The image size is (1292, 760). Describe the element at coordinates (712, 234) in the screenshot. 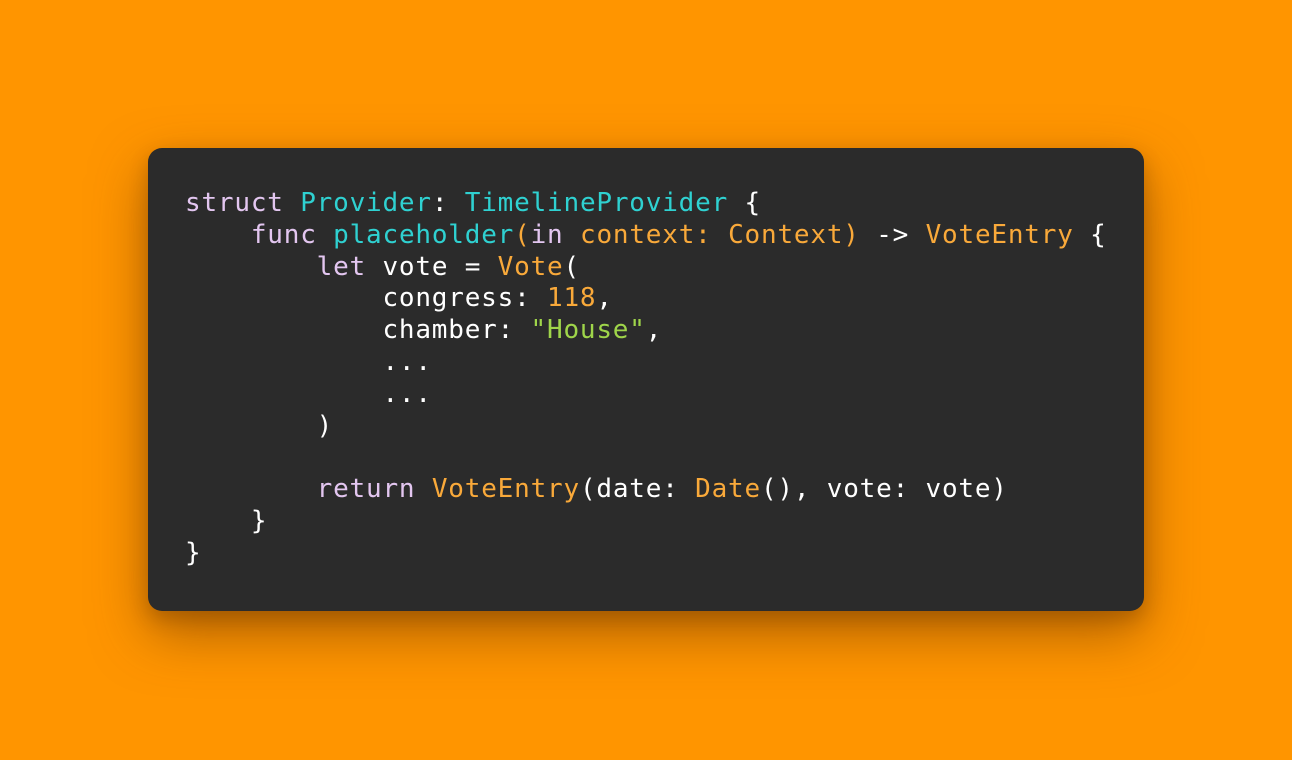

I see `code-token-type-reference: :` at that location.